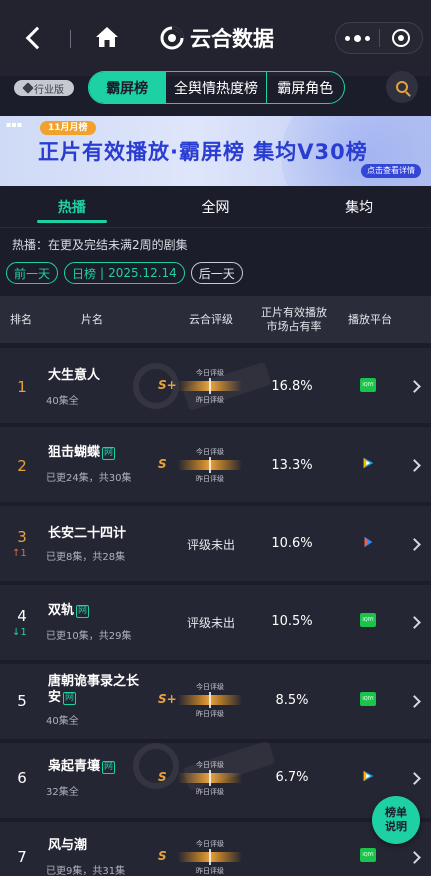 The width and height of the screenshot is (431, 876). Describe the element at coordinates (34, 38) in the screenshot. I see `back-arrow-icon` at that location.